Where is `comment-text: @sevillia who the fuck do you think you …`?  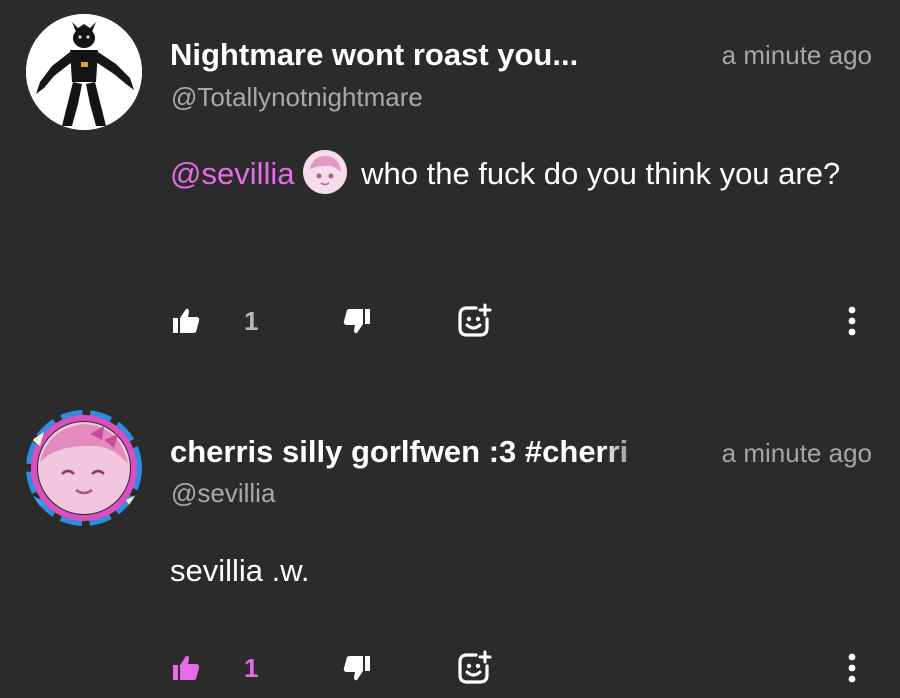 comment-text: @sevillia who the fuck do you think you … is located at coordinates (525, 174).